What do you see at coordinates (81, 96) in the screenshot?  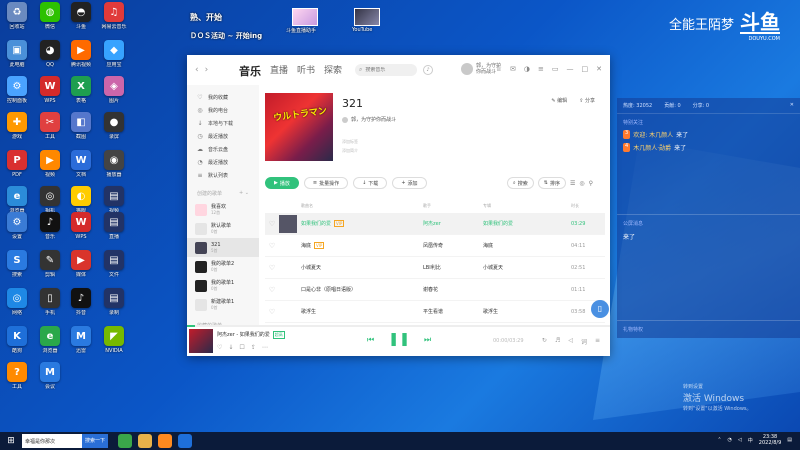 I see `desktop-icon: X 表格` at bounding box center [81, 96].